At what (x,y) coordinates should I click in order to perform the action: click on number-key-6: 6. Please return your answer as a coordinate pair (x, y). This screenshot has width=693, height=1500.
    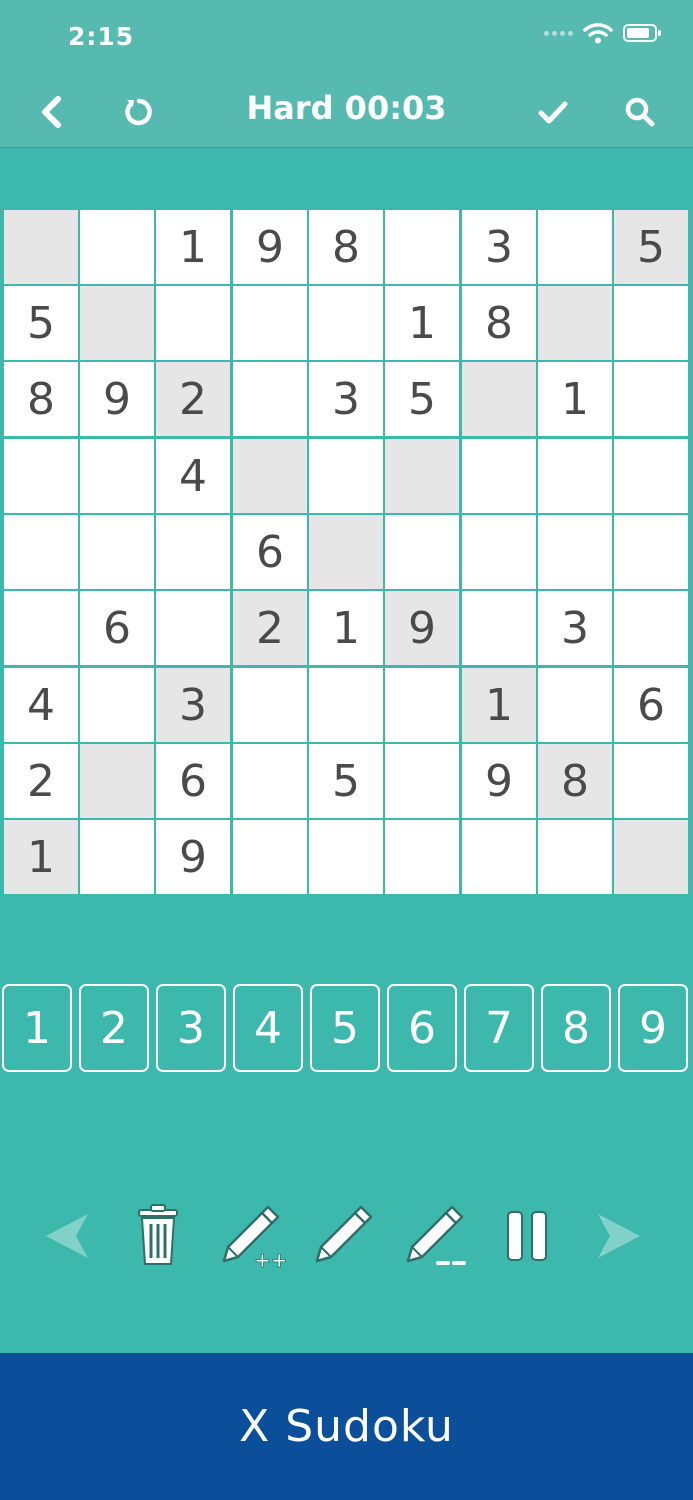
    Looking at the image, I should click on (422, 1028).